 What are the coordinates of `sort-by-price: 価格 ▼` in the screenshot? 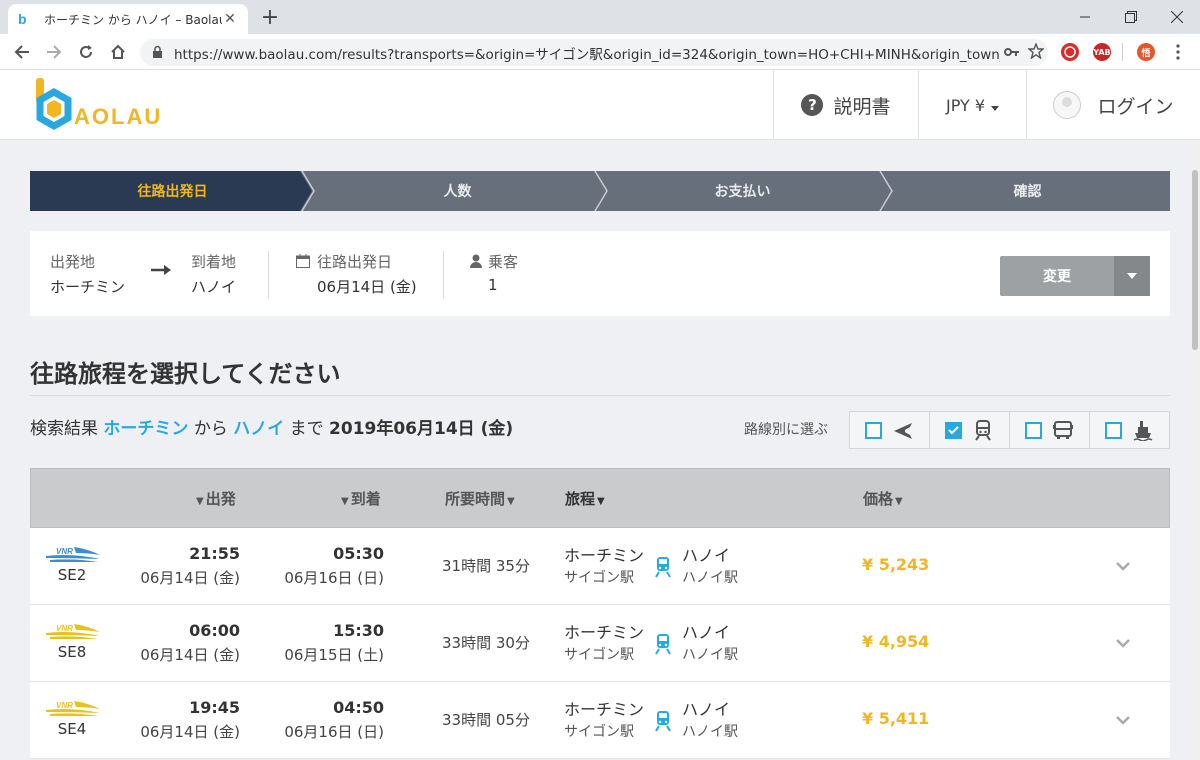 It's located at (884, 498).